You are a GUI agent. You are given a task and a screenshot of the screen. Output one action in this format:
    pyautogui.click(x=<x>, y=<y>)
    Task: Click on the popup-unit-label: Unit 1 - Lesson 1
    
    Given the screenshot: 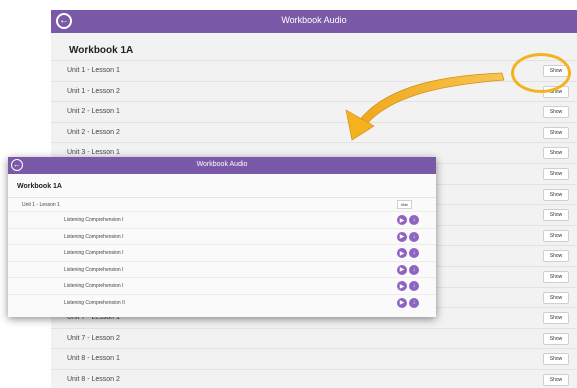 What is the action you would take?
    pyautogui.click(x=41, y=205)
    